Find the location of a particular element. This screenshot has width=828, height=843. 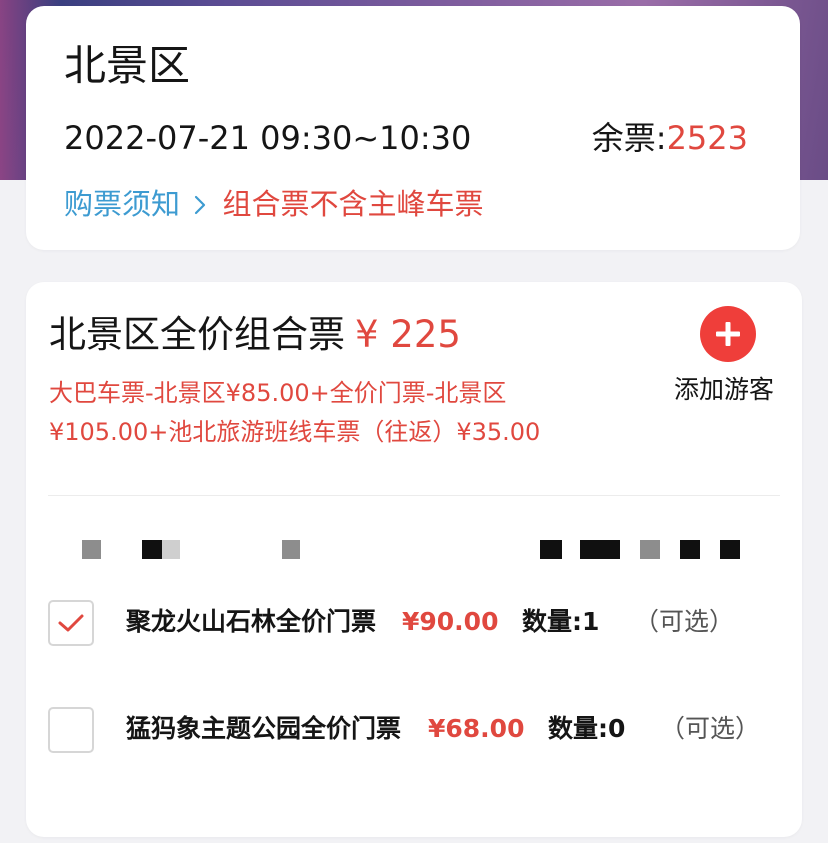

addon-checkbox-checked is located at coordinates (71, 623).